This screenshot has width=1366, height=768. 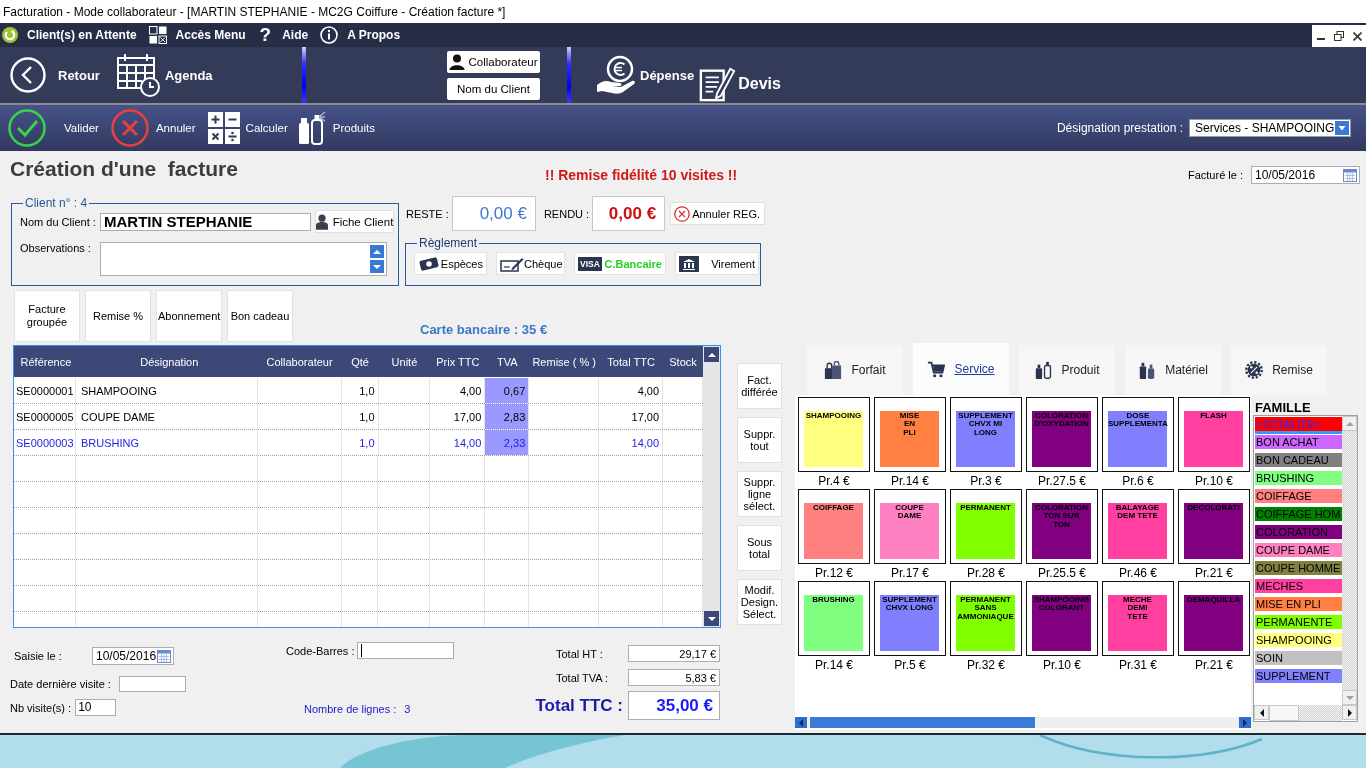 I want to click on catalog-tab: Remise, so click(x=1279, y=370).